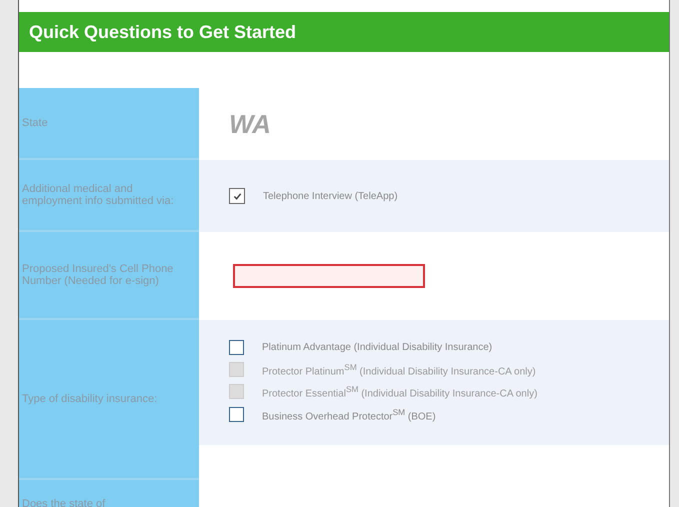 The image size is (679, 507). Describe the element at coordinates (162, 32) in the screenshot. I see `header-title: Quick Questions to Get Started` at that location.